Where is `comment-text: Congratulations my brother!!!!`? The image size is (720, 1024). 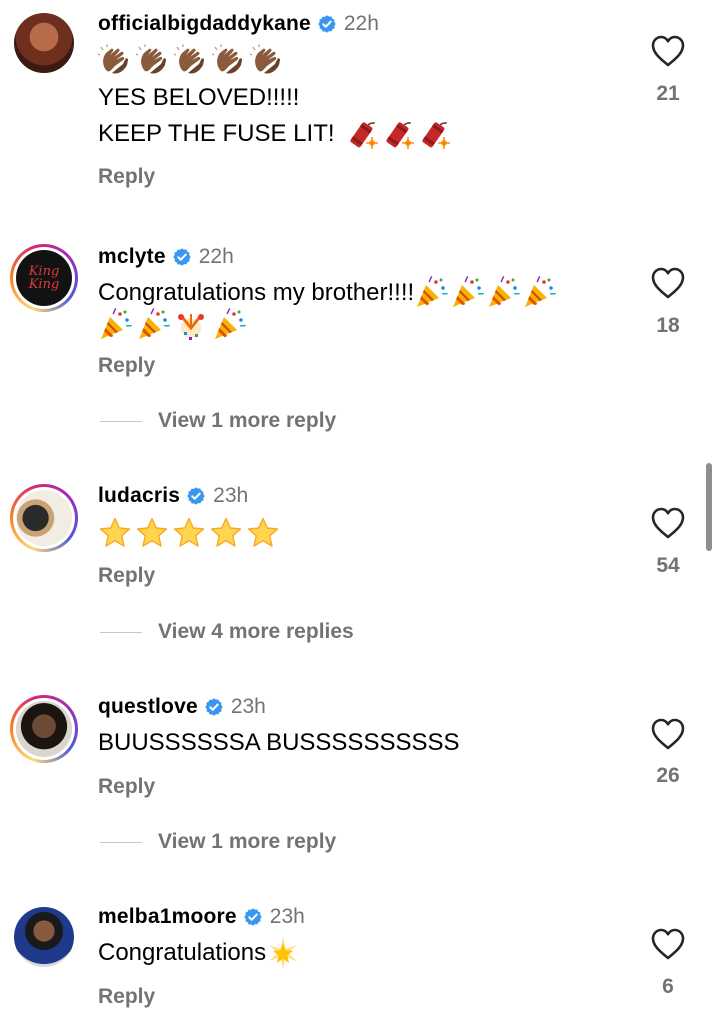 comment-text: Congratulations my brother!!!! is located at coordinates (327, 293).